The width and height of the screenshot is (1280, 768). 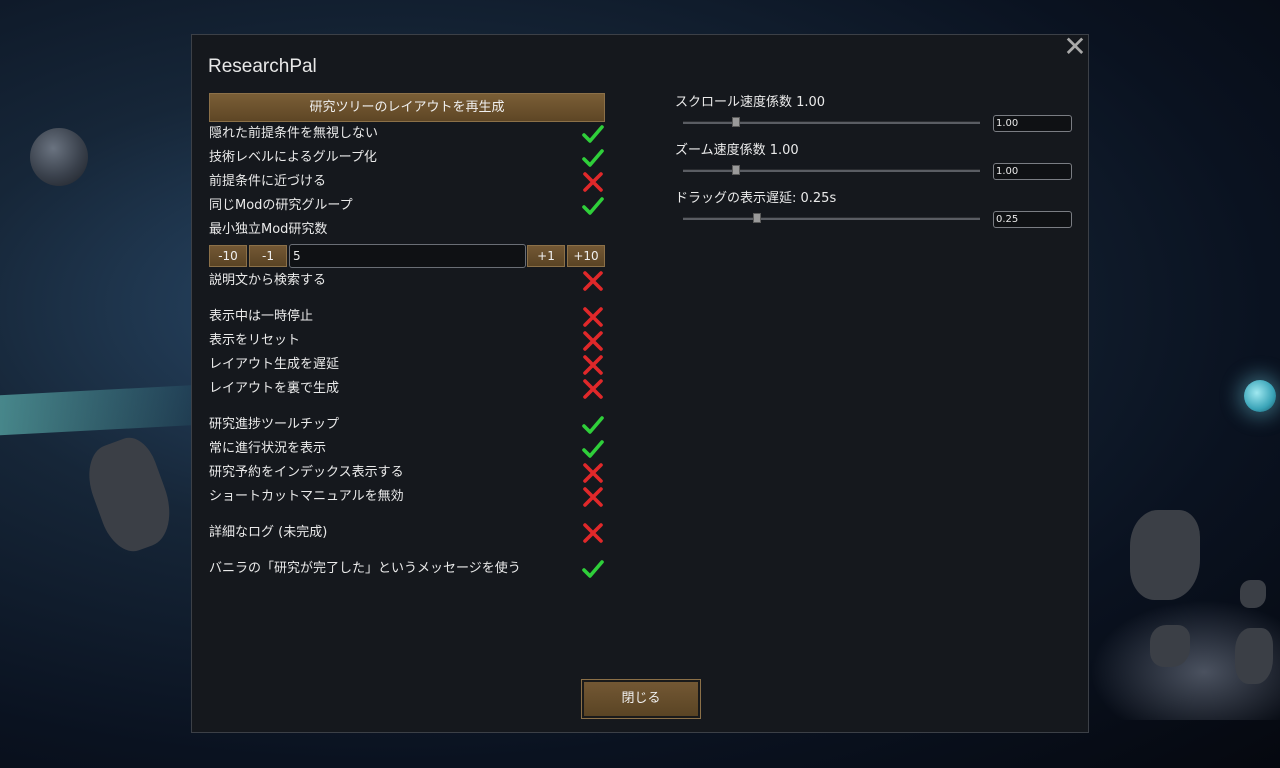 I want to click on setting-row: レイアウト生成を遅延, so click(x=407, y=365).